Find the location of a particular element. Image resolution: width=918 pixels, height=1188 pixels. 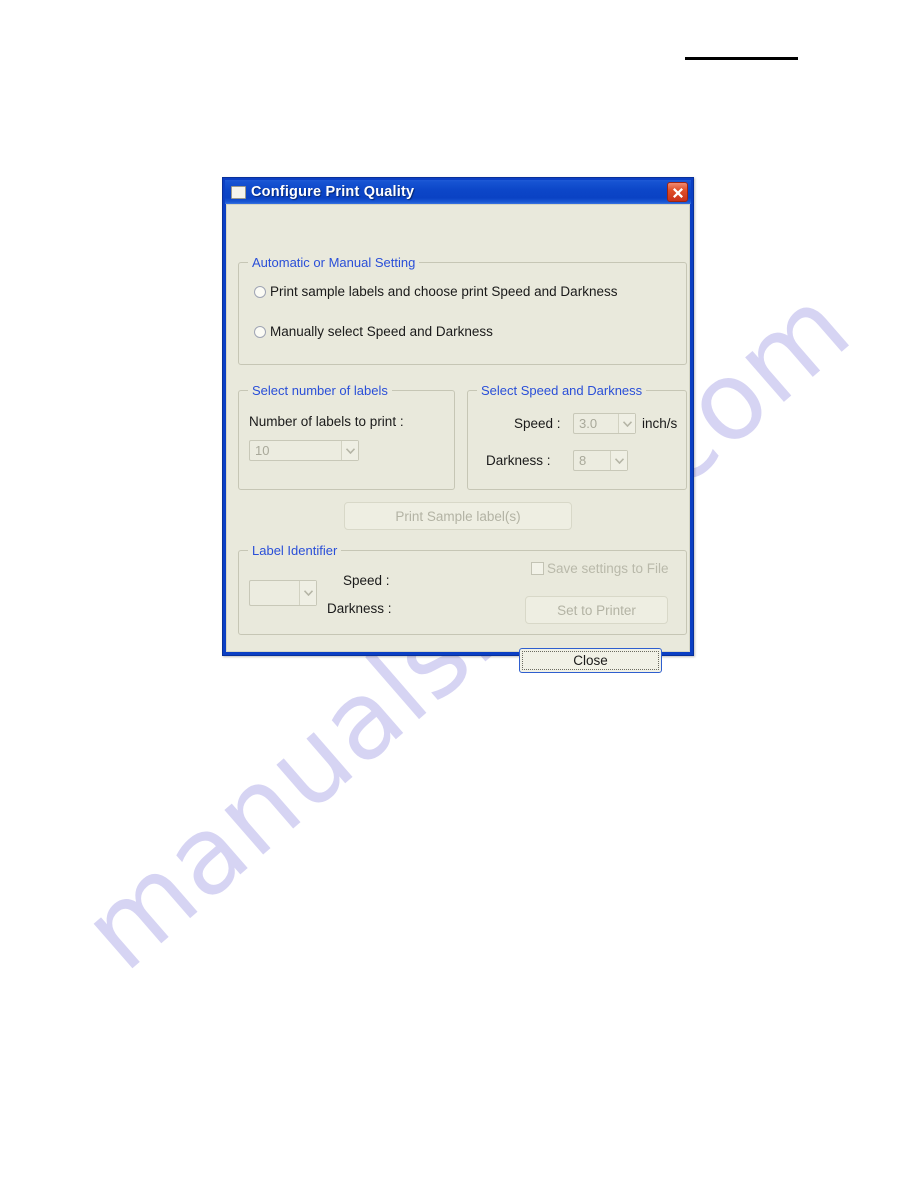

checkbox-box-icon is located at coordinates (537, 568).